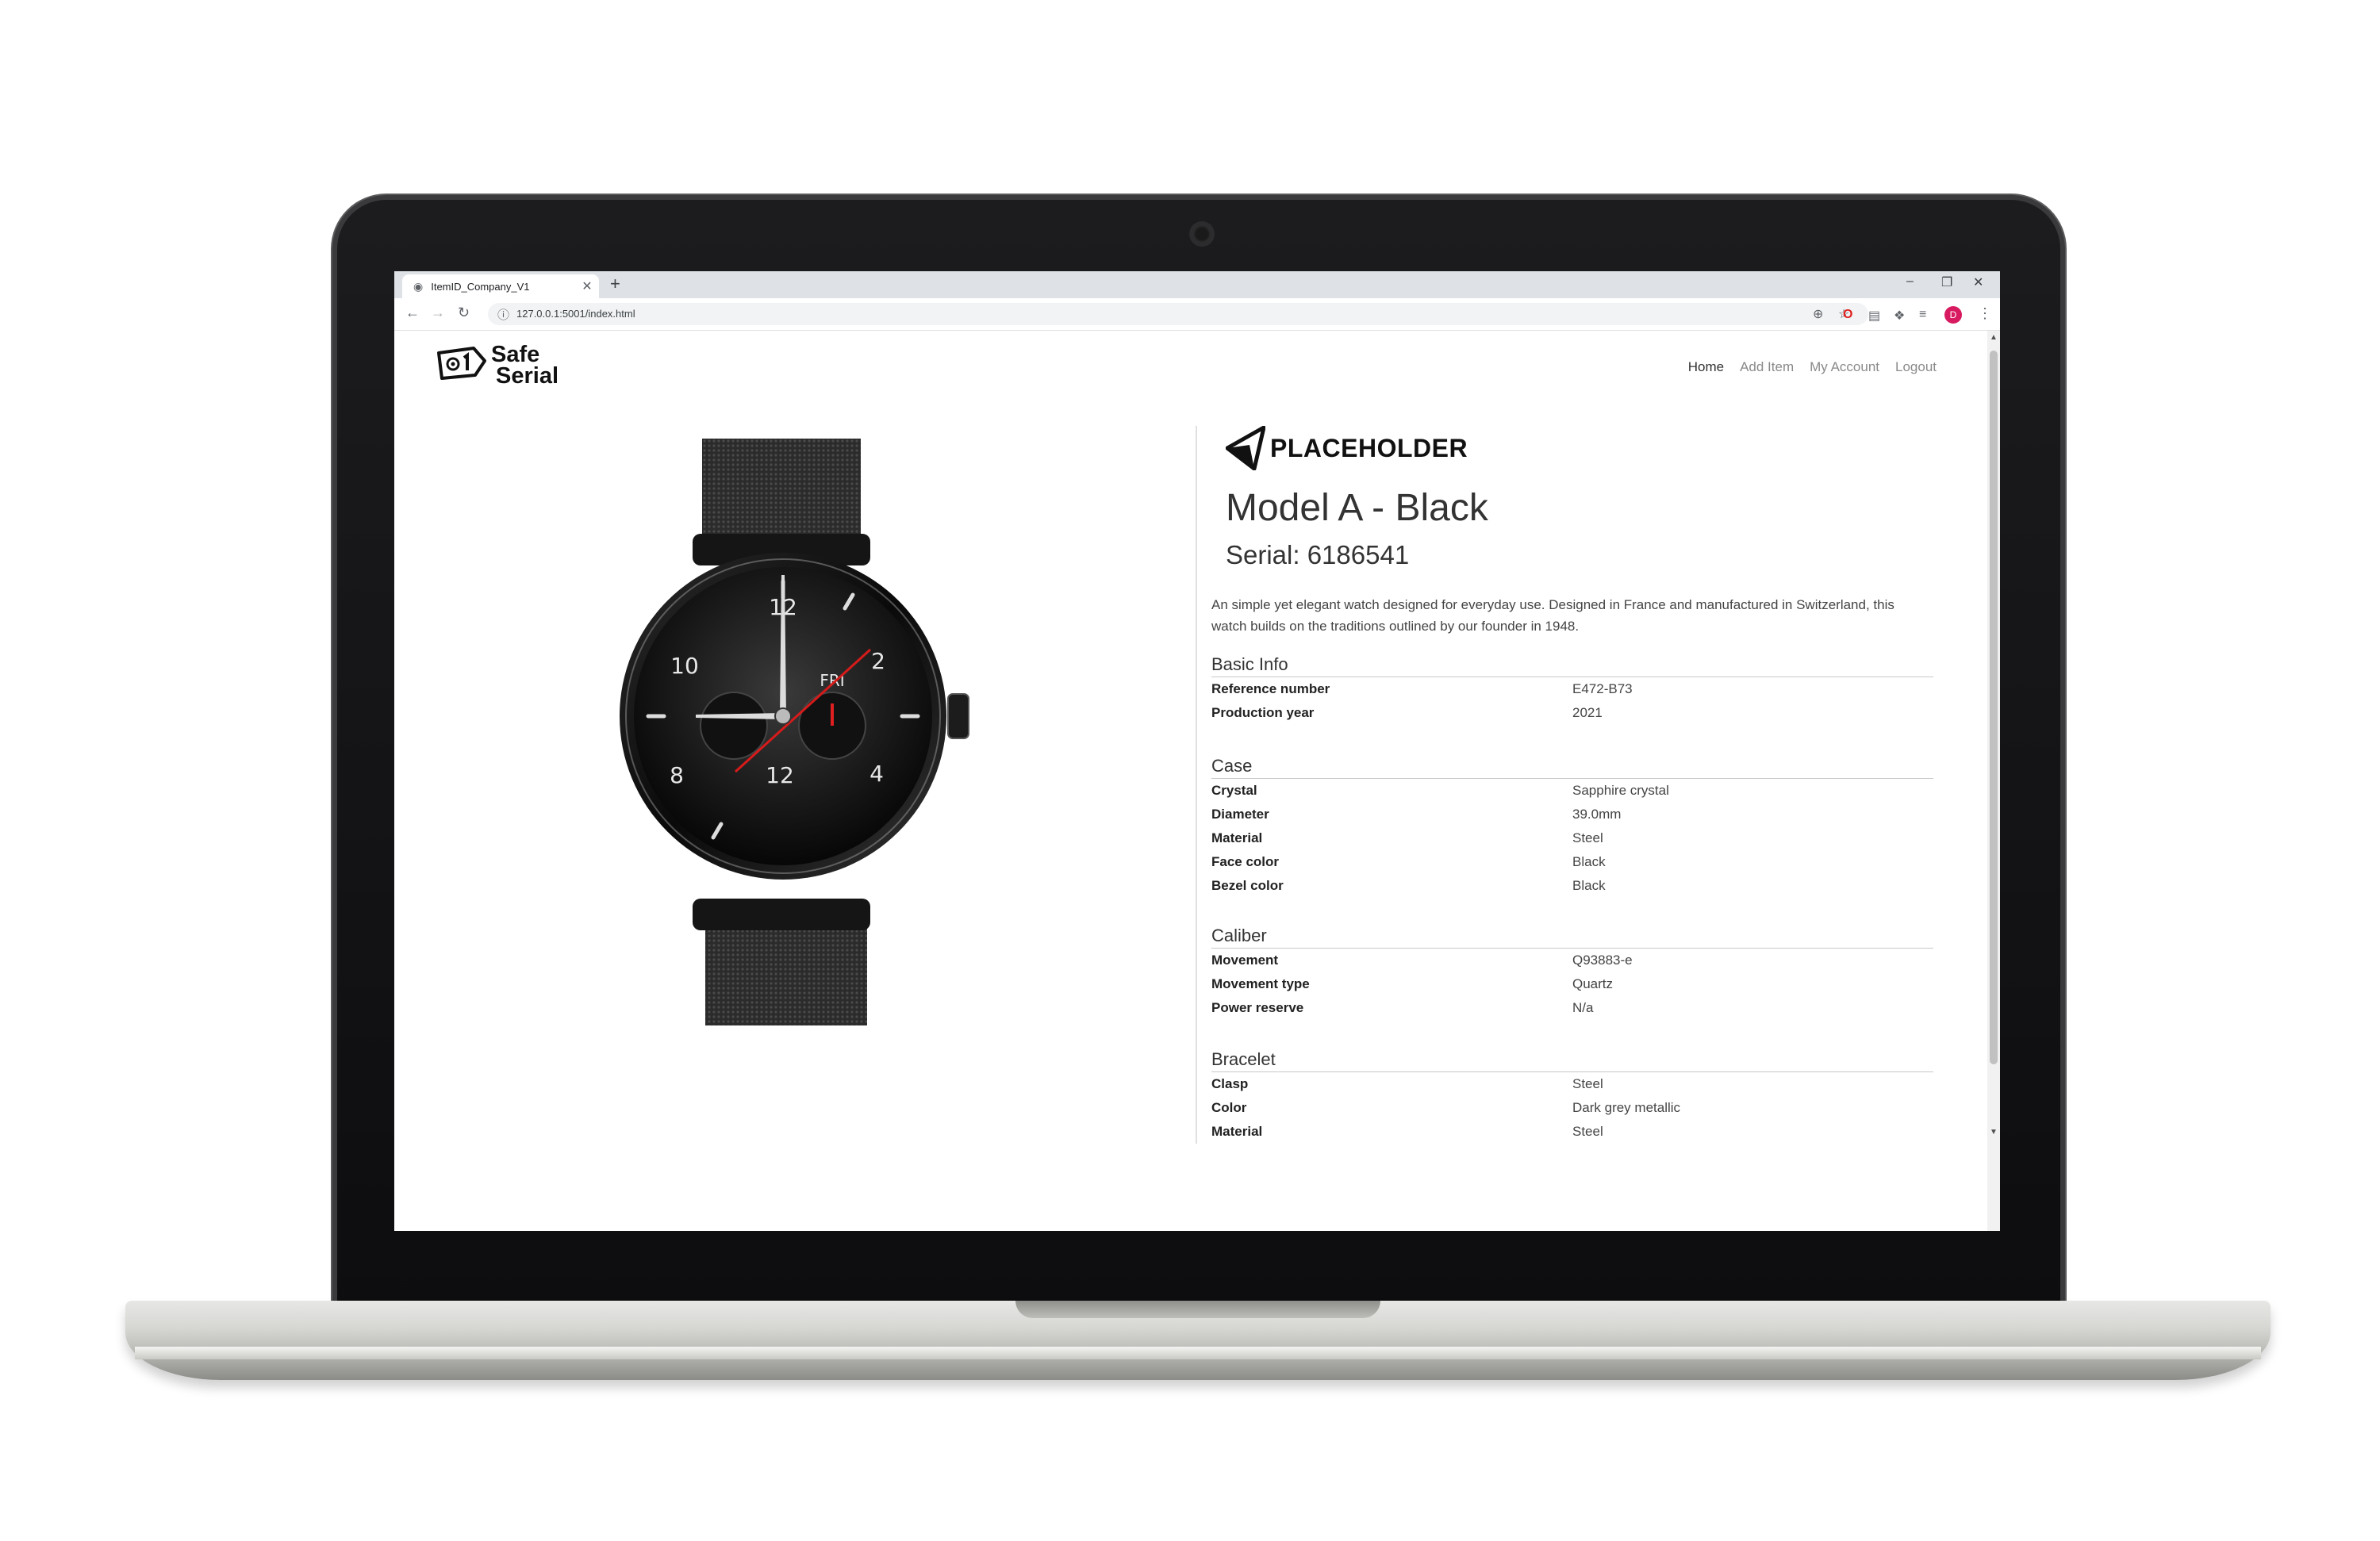 This screenshot has width=2380, height=1541. Describe the element at coordinates (1263, 713) in the screenshot. I see `spec-key: Production year` at that location.